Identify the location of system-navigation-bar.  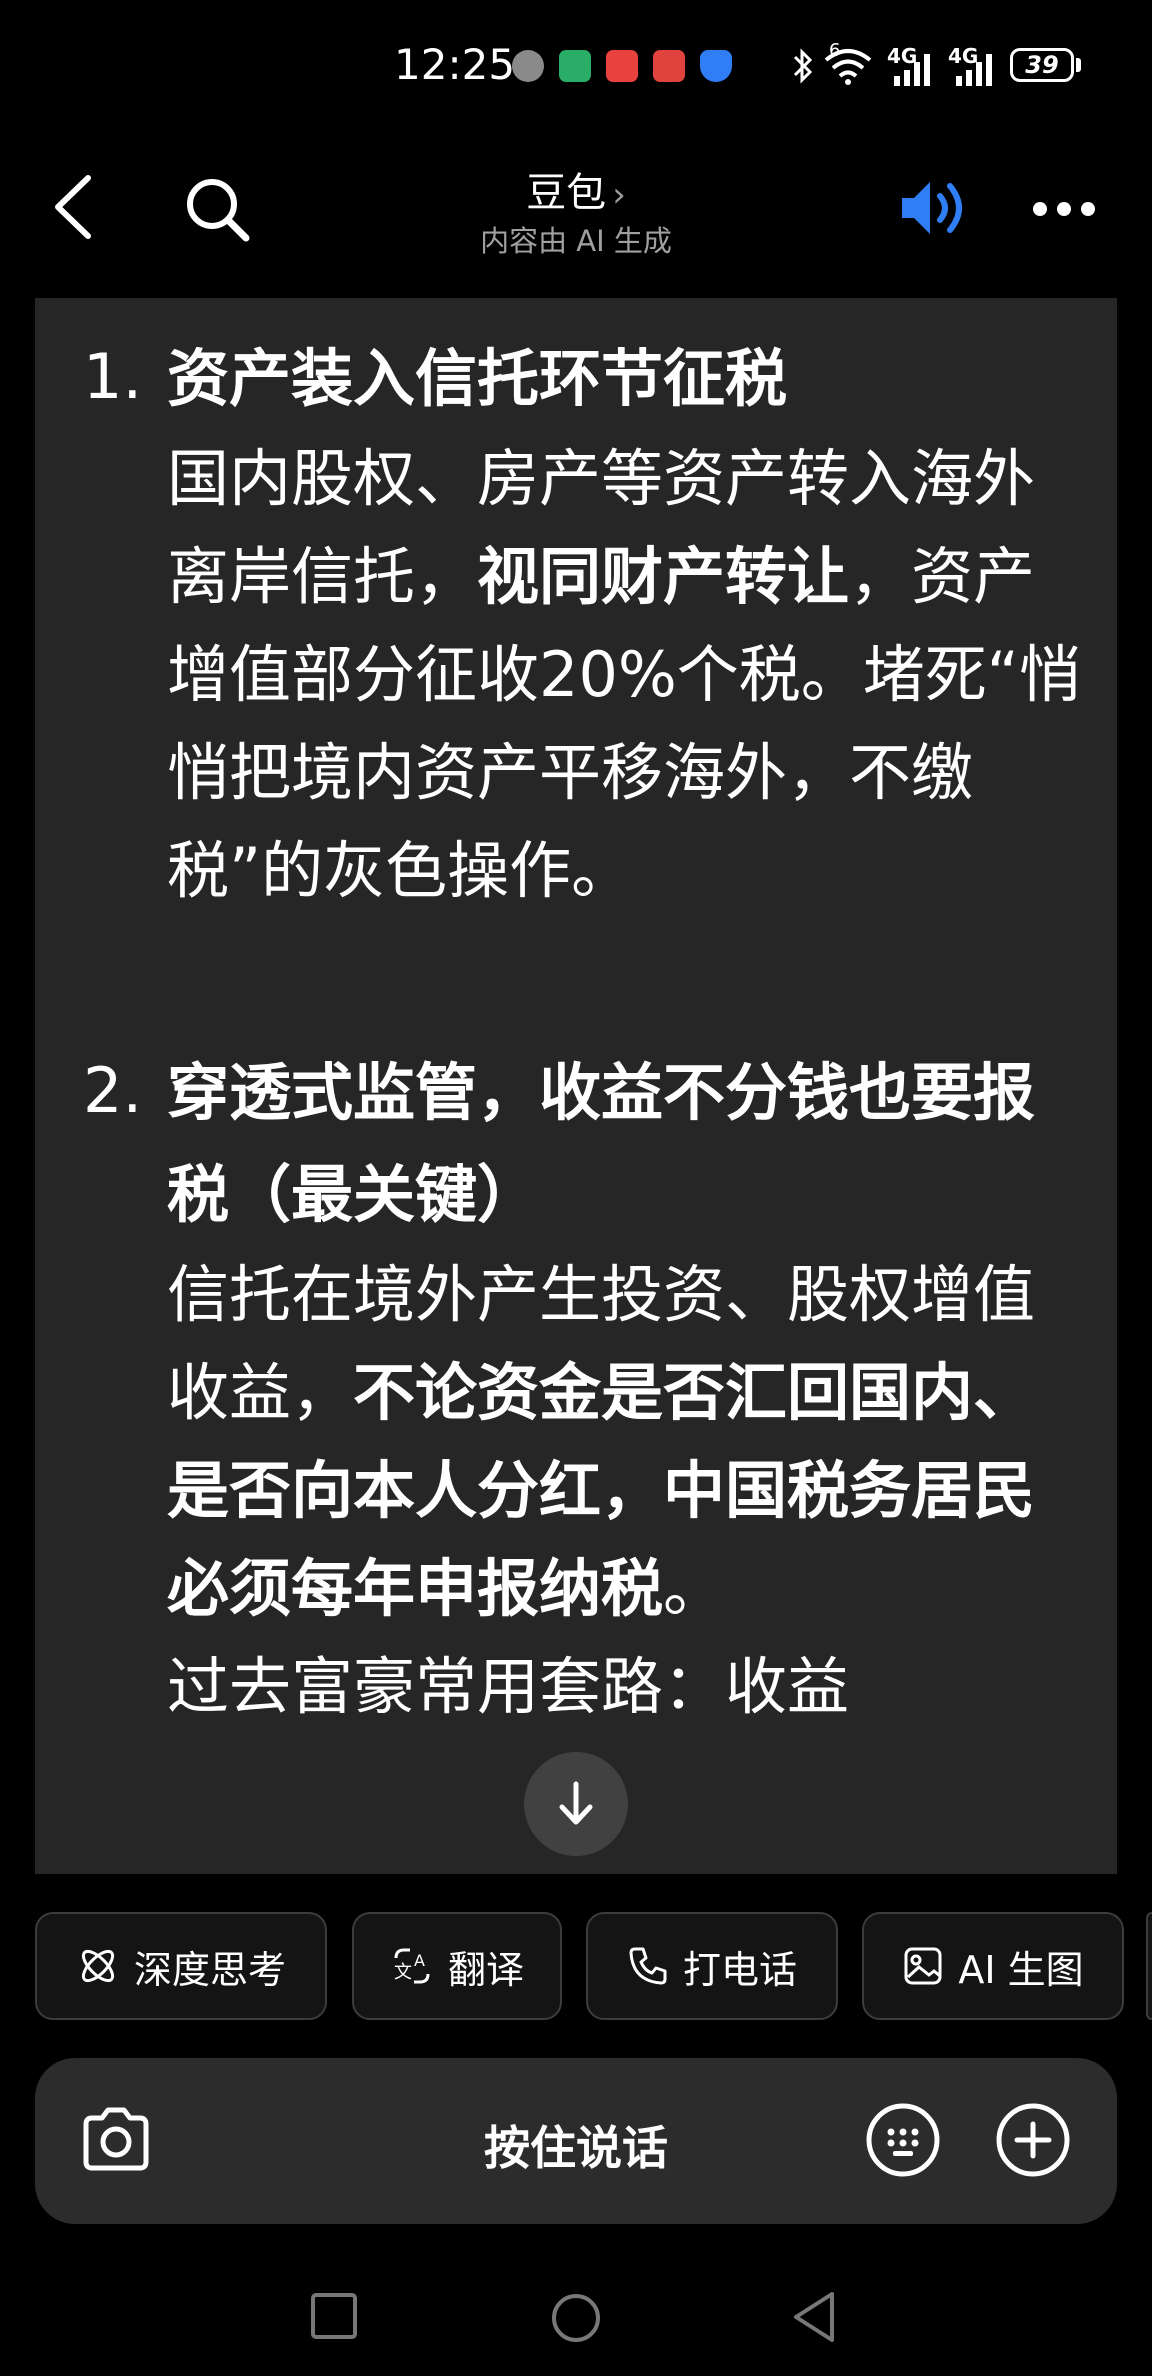
(576, 2313).